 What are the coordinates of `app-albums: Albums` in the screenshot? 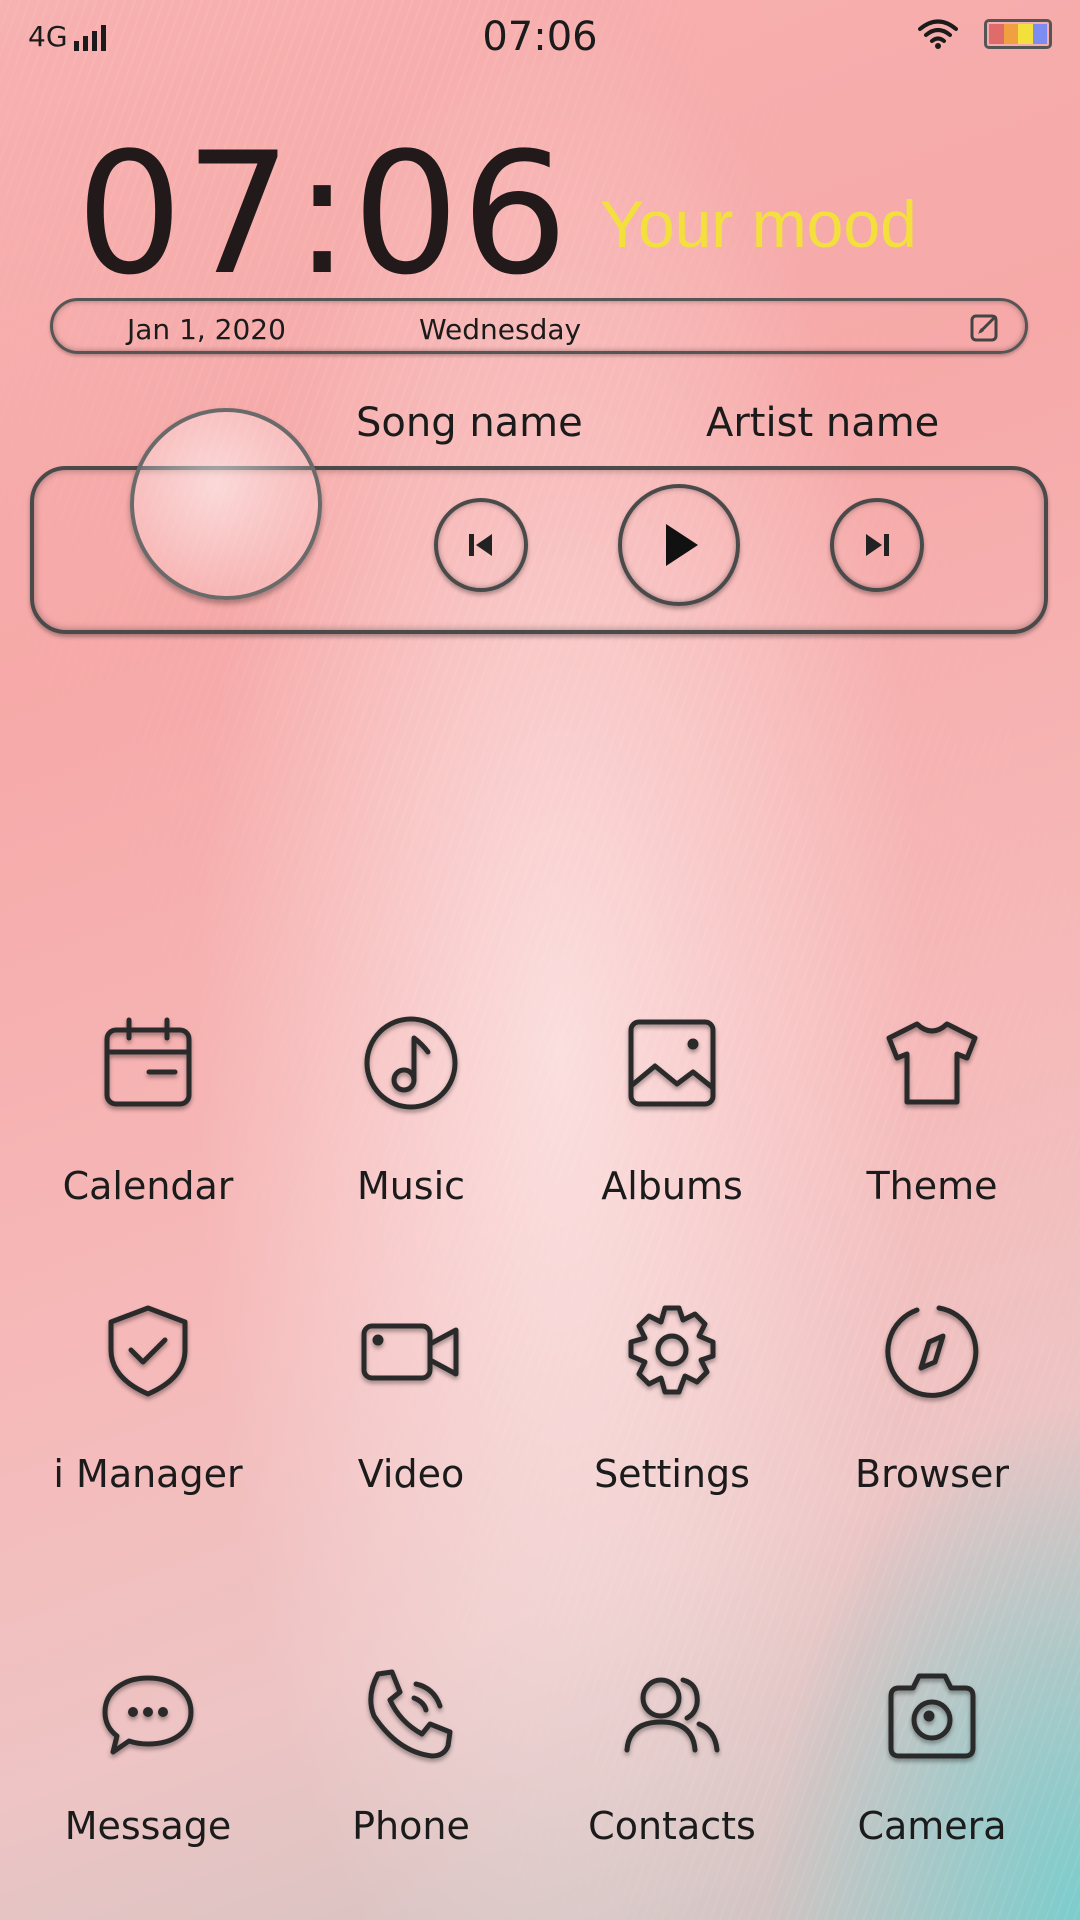 It's located at (672, 1108).